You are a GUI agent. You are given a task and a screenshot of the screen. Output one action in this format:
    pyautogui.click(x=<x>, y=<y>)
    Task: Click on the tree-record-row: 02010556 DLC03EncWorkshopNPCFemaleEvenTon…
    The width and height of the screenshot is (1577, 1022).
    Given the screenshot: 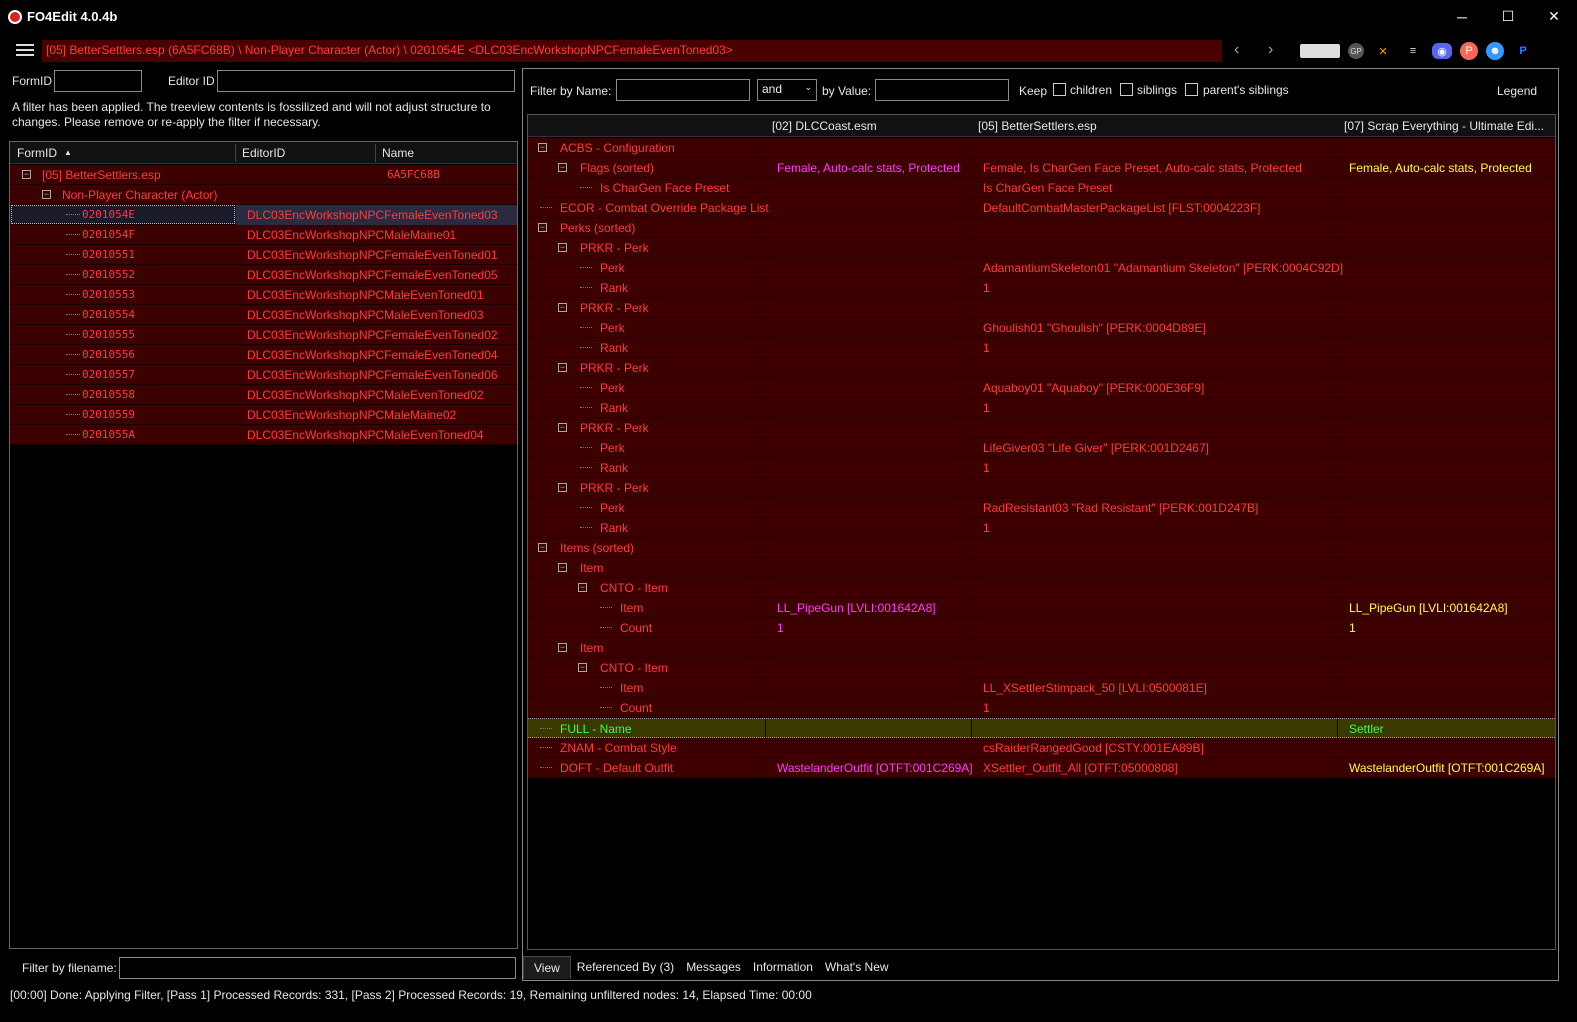 What is the action you would take?
    pyautogui.click(x=263, y=355)
    